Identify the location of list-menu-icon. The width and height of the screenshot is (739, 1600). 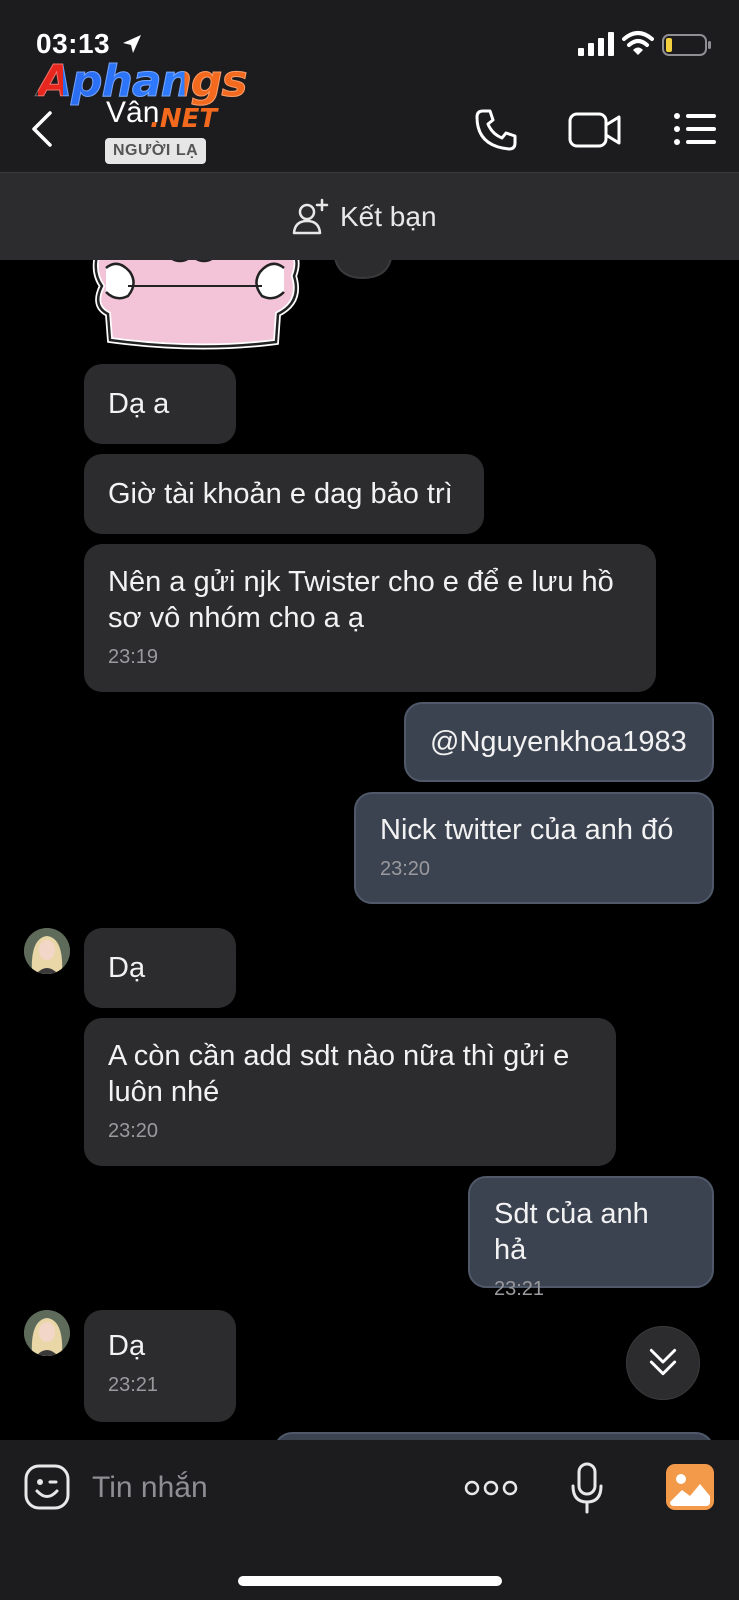
(695, 129).